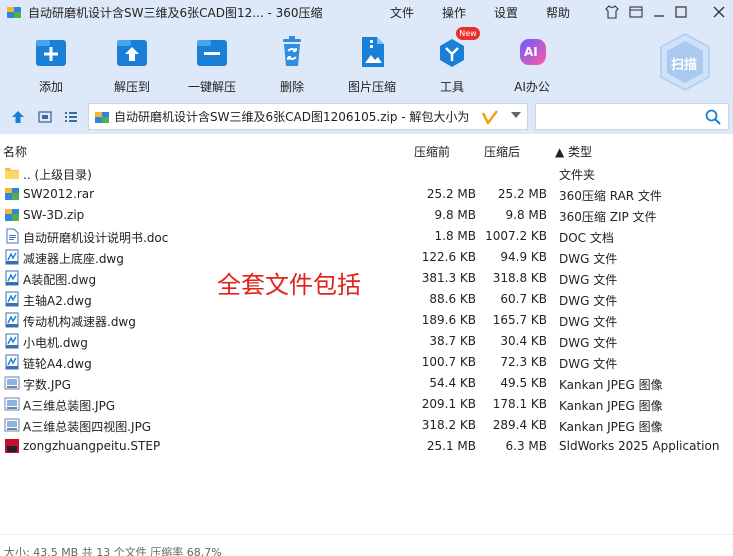  What do you see at coordinates (402, 12) in the screenshot?
I see `menu-file: 文件` at bounding box center [402, 12].